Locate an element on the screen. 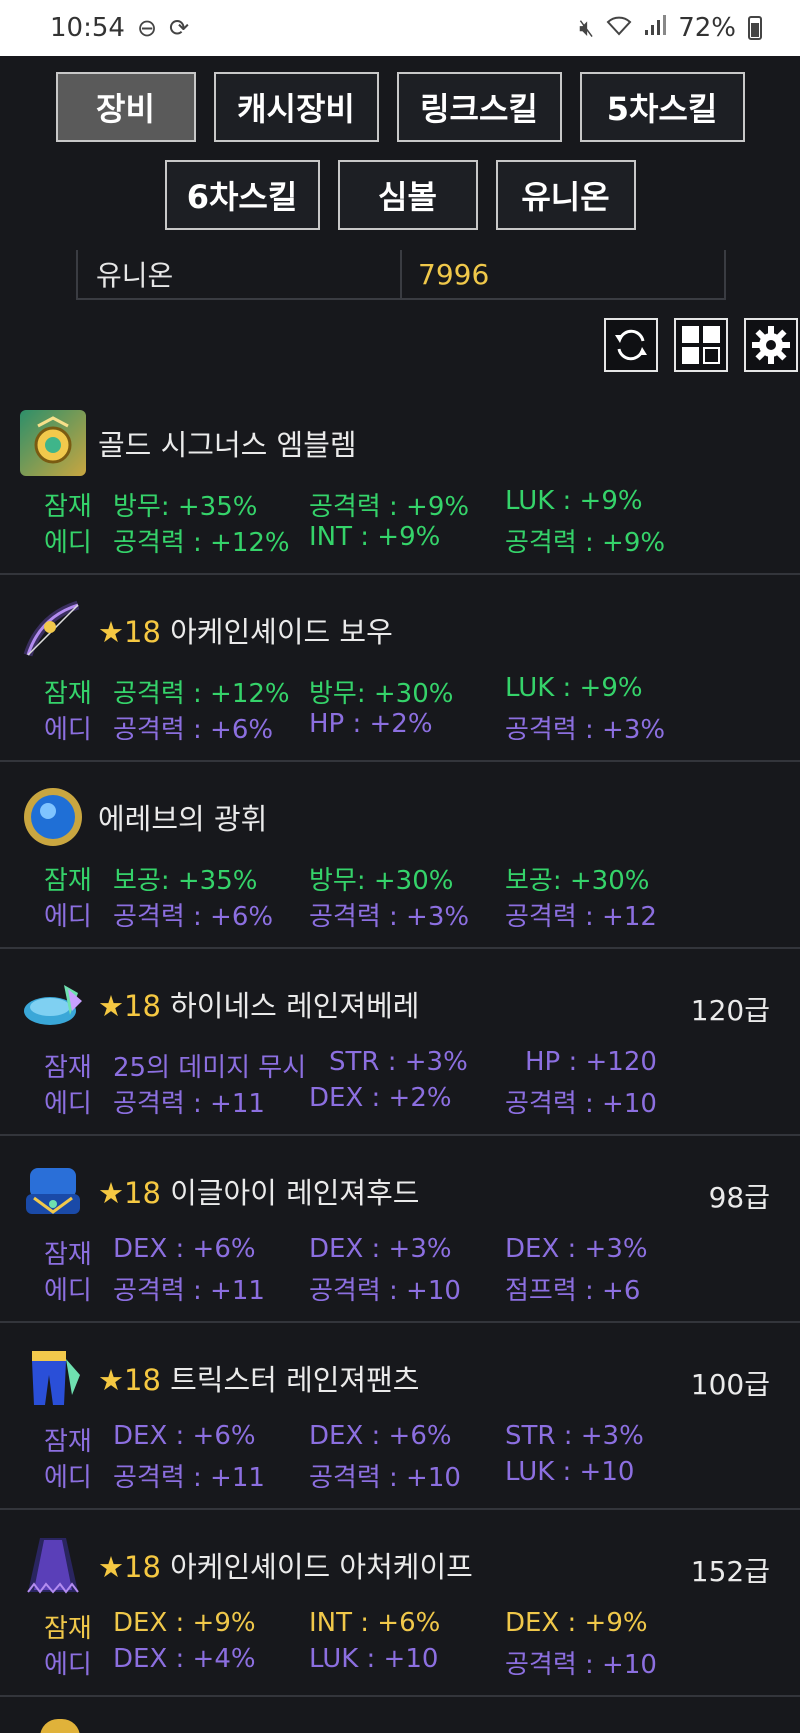  potential-line: 잠재 방무: +35% 공격력 : +9% LUK : +9% is located at coordinates (343, 504).